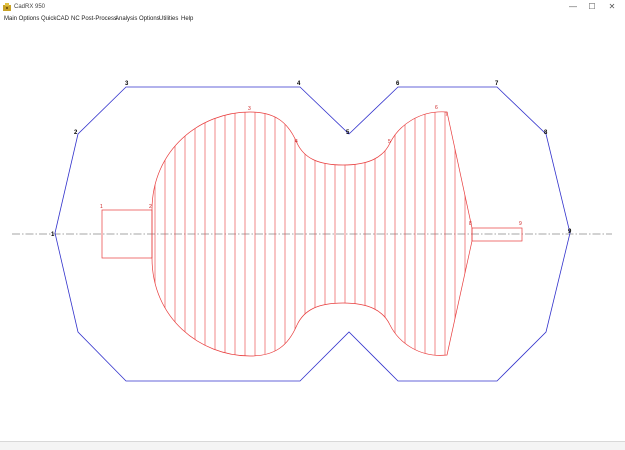 Image resolution: width=625 pixels, height=450 pixels. What do you see at coordinates (55, 19) in the screenshot?
I see `menu-quickcad: QuickCAD` at bounding box center [55, 19].